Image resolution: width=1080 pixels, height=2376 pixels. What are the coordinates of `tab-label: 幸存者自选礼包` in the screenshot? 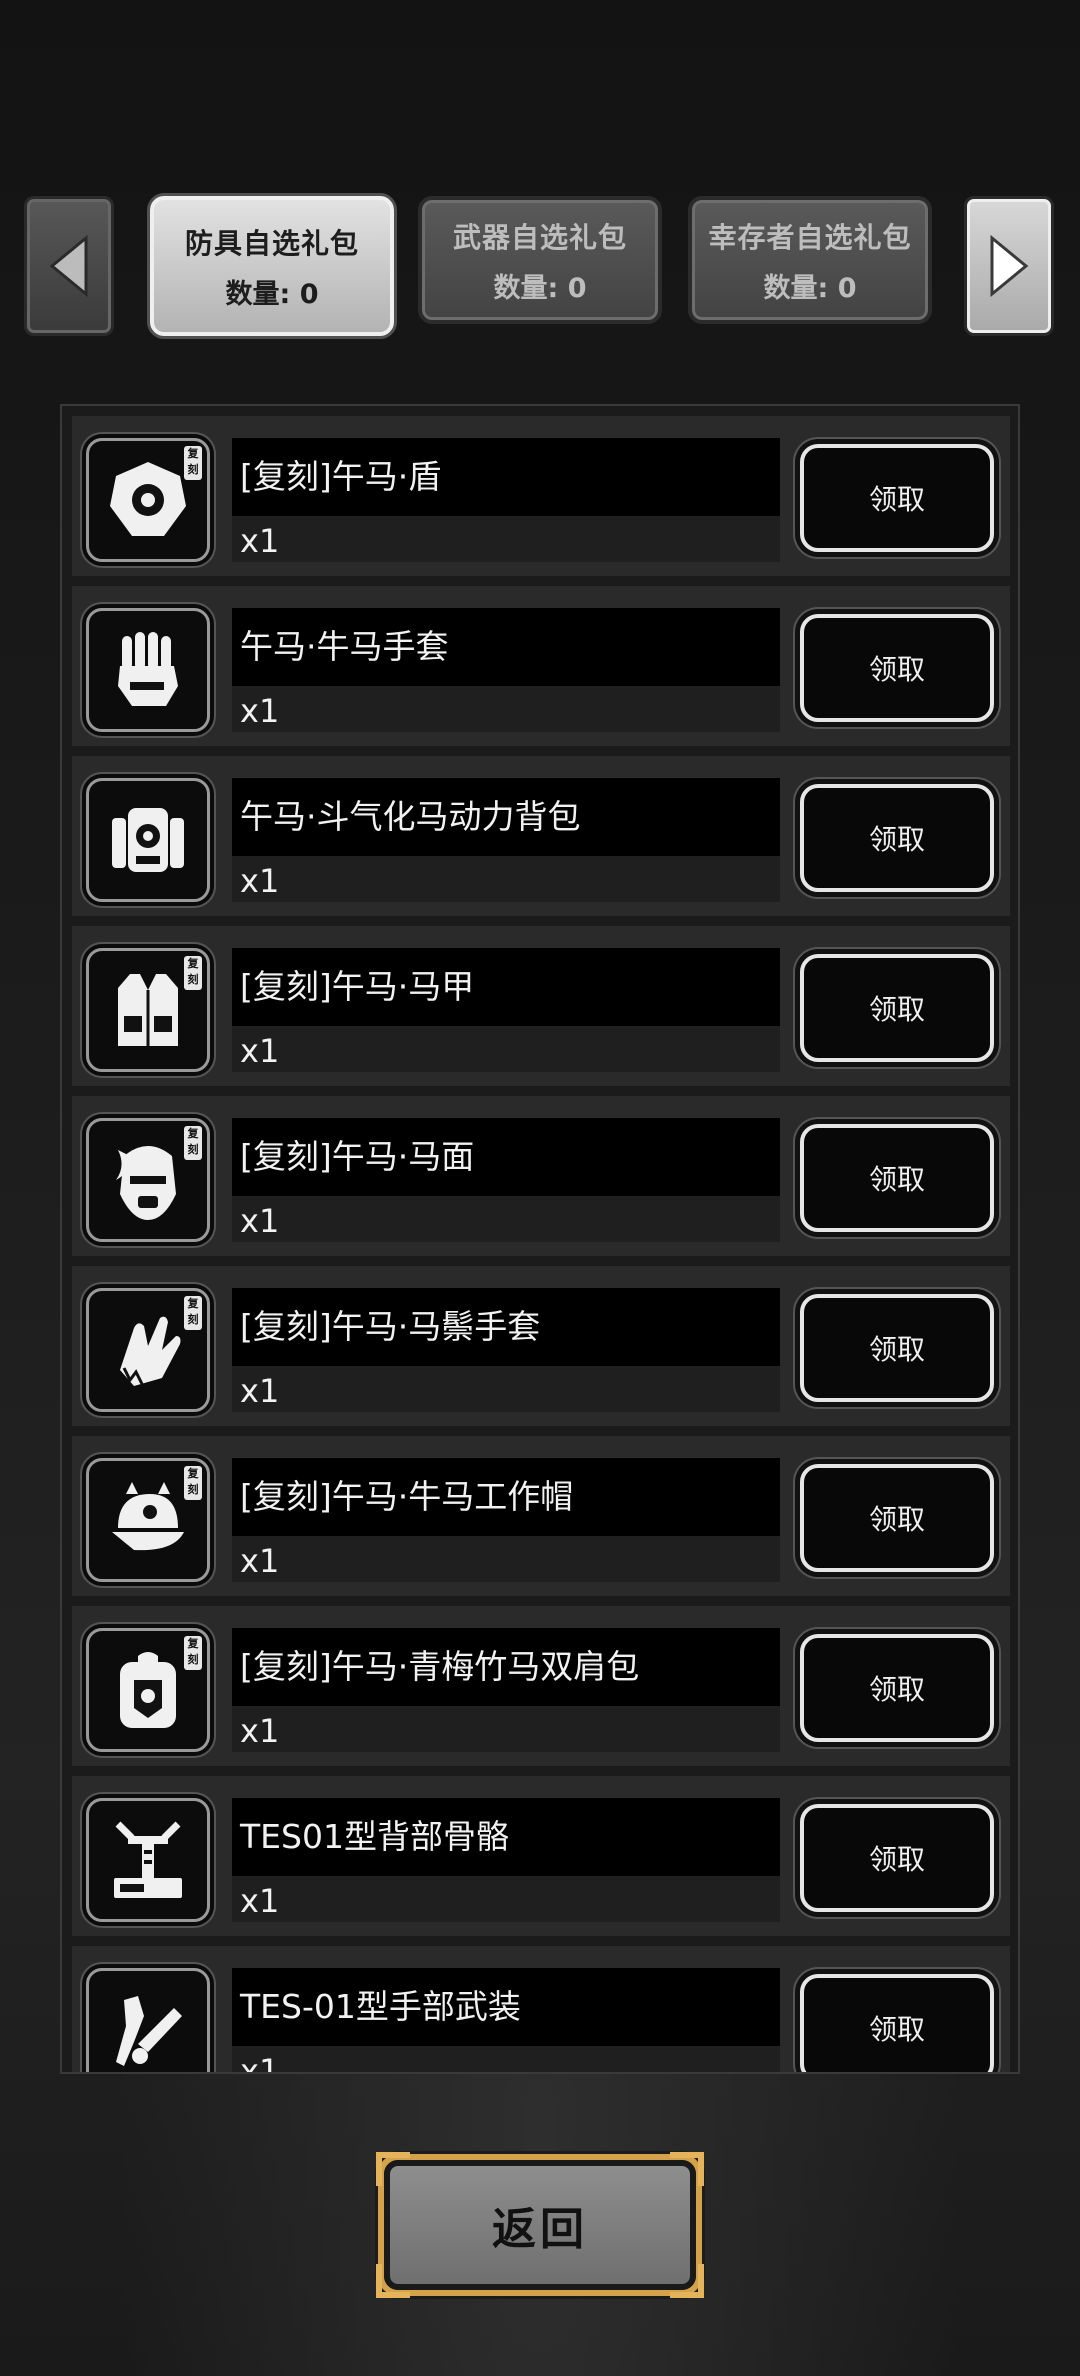 It's located at (810, 237).